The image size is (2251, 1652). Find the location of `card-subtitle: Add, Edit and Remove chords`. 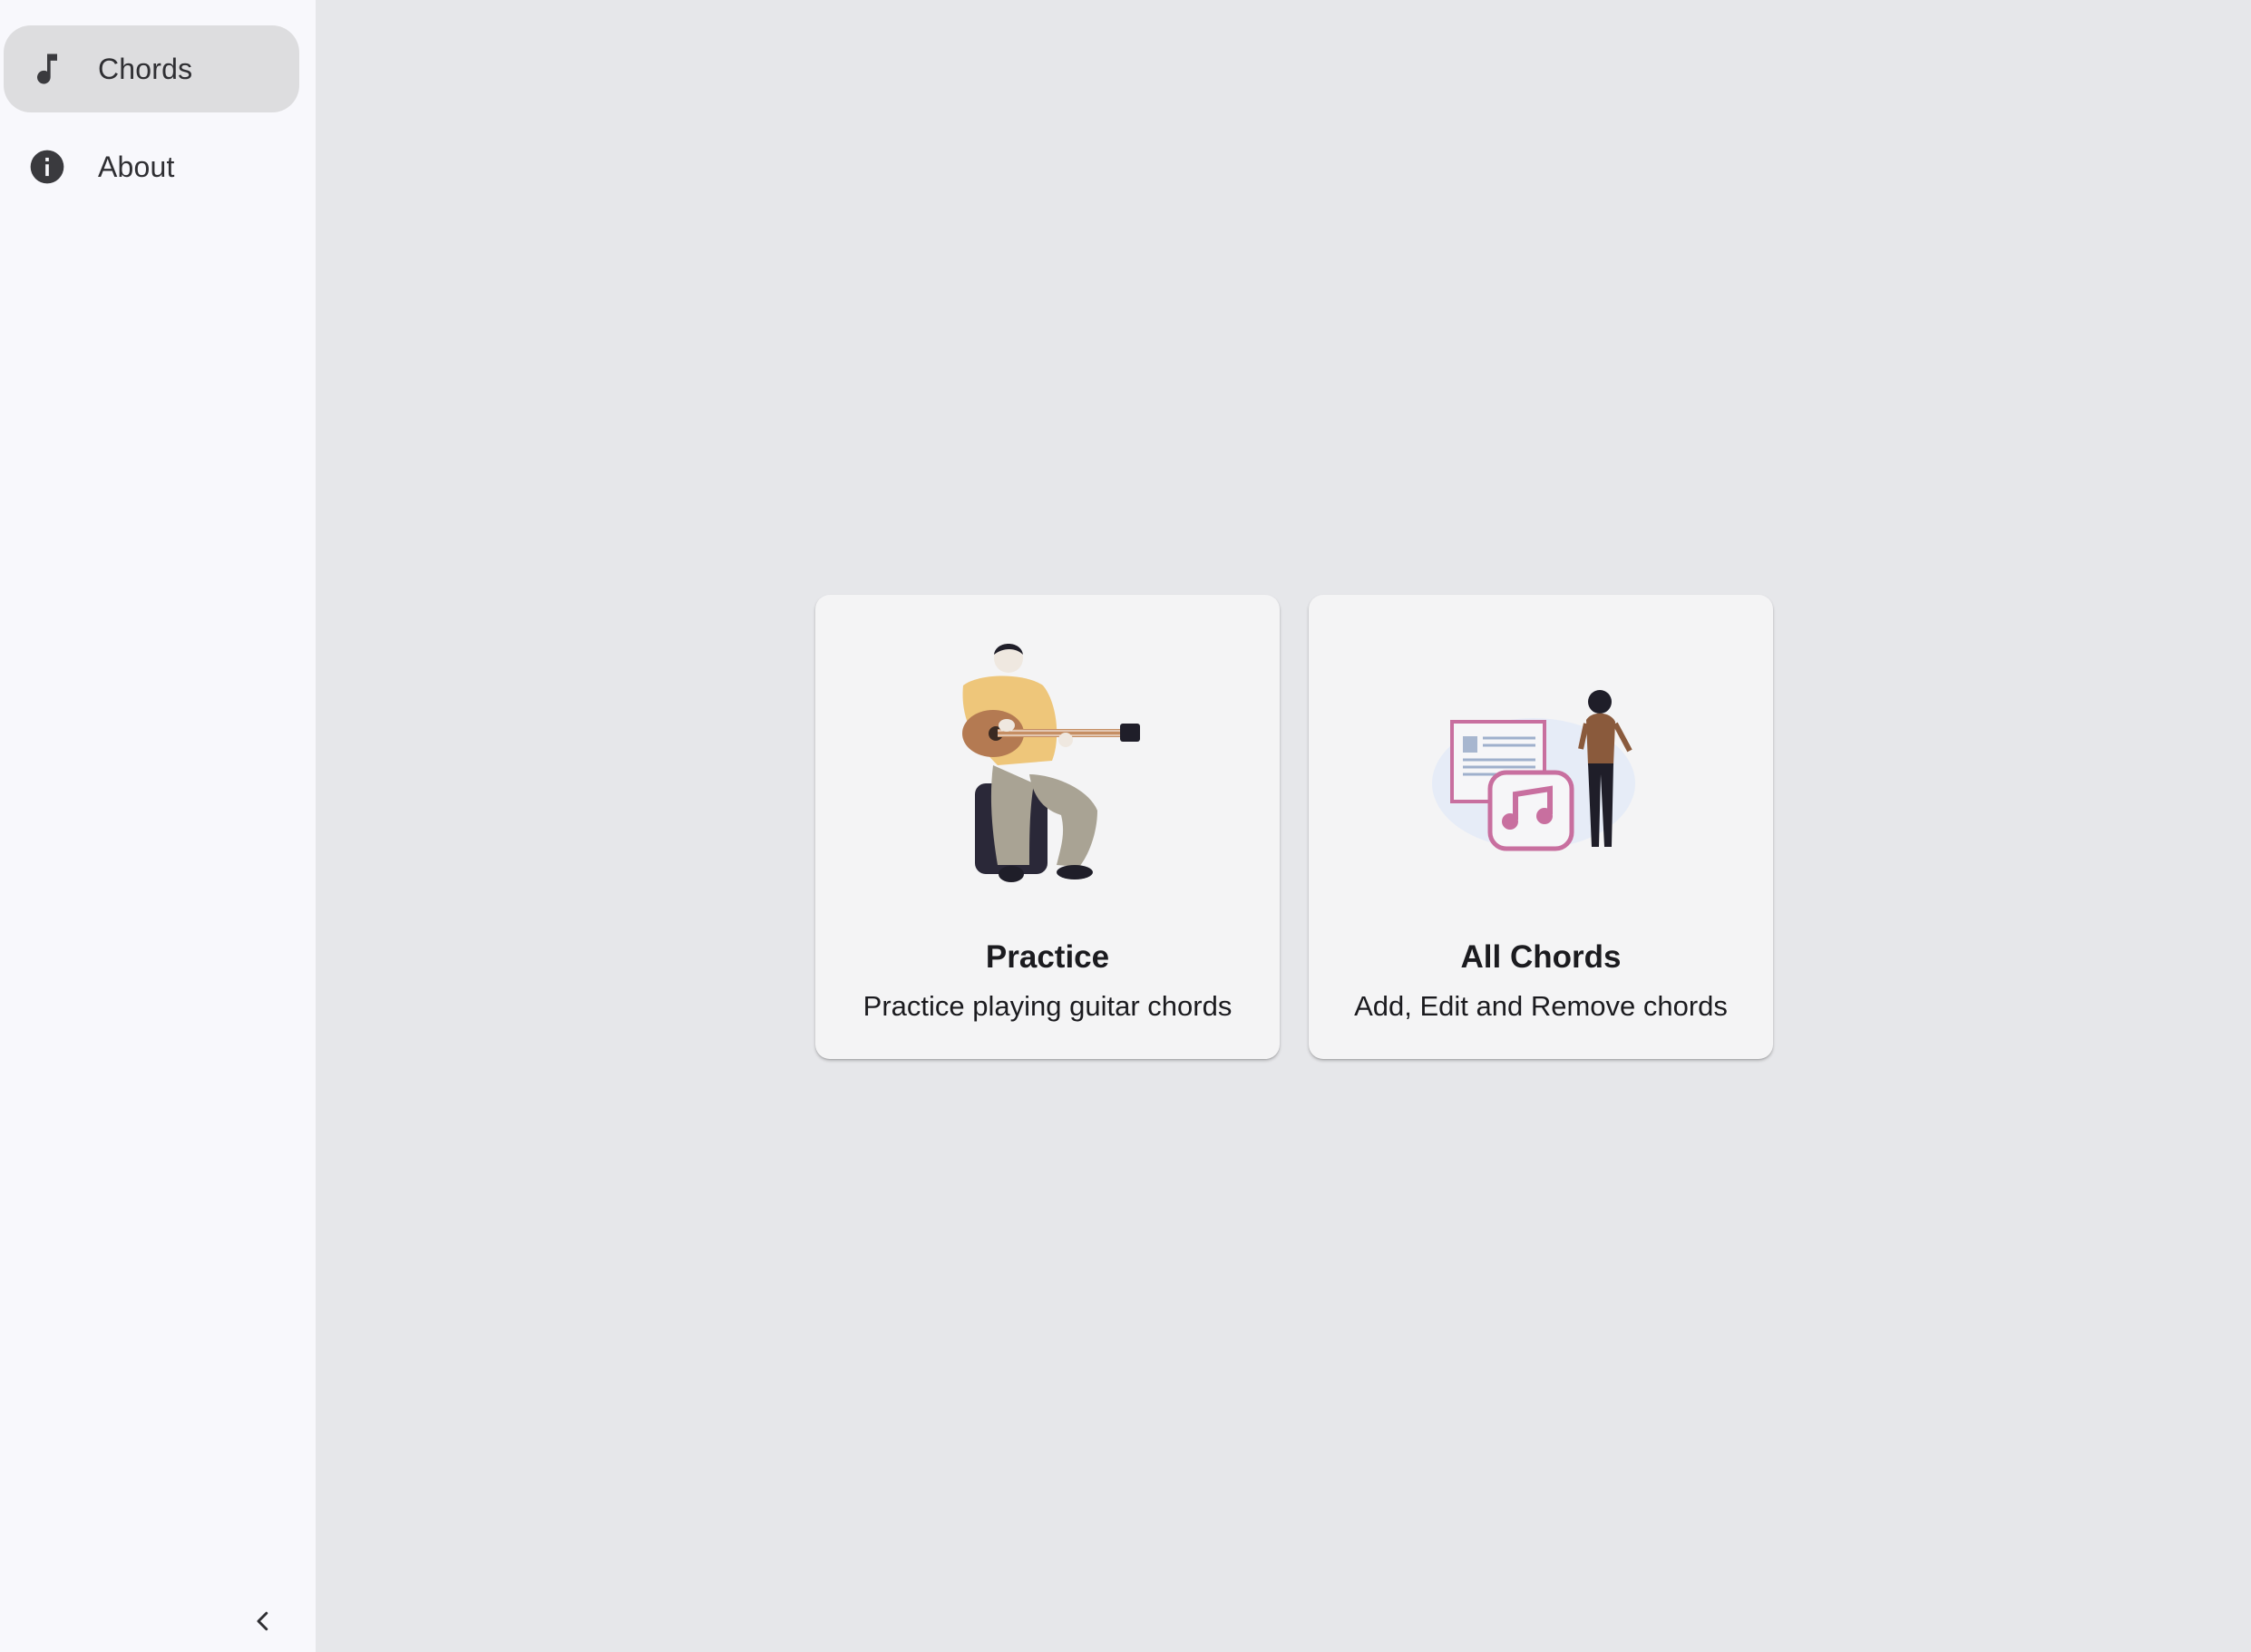

card-subtitle: Add, Edit and Remove chords is located at coordinates (1541, 1006).